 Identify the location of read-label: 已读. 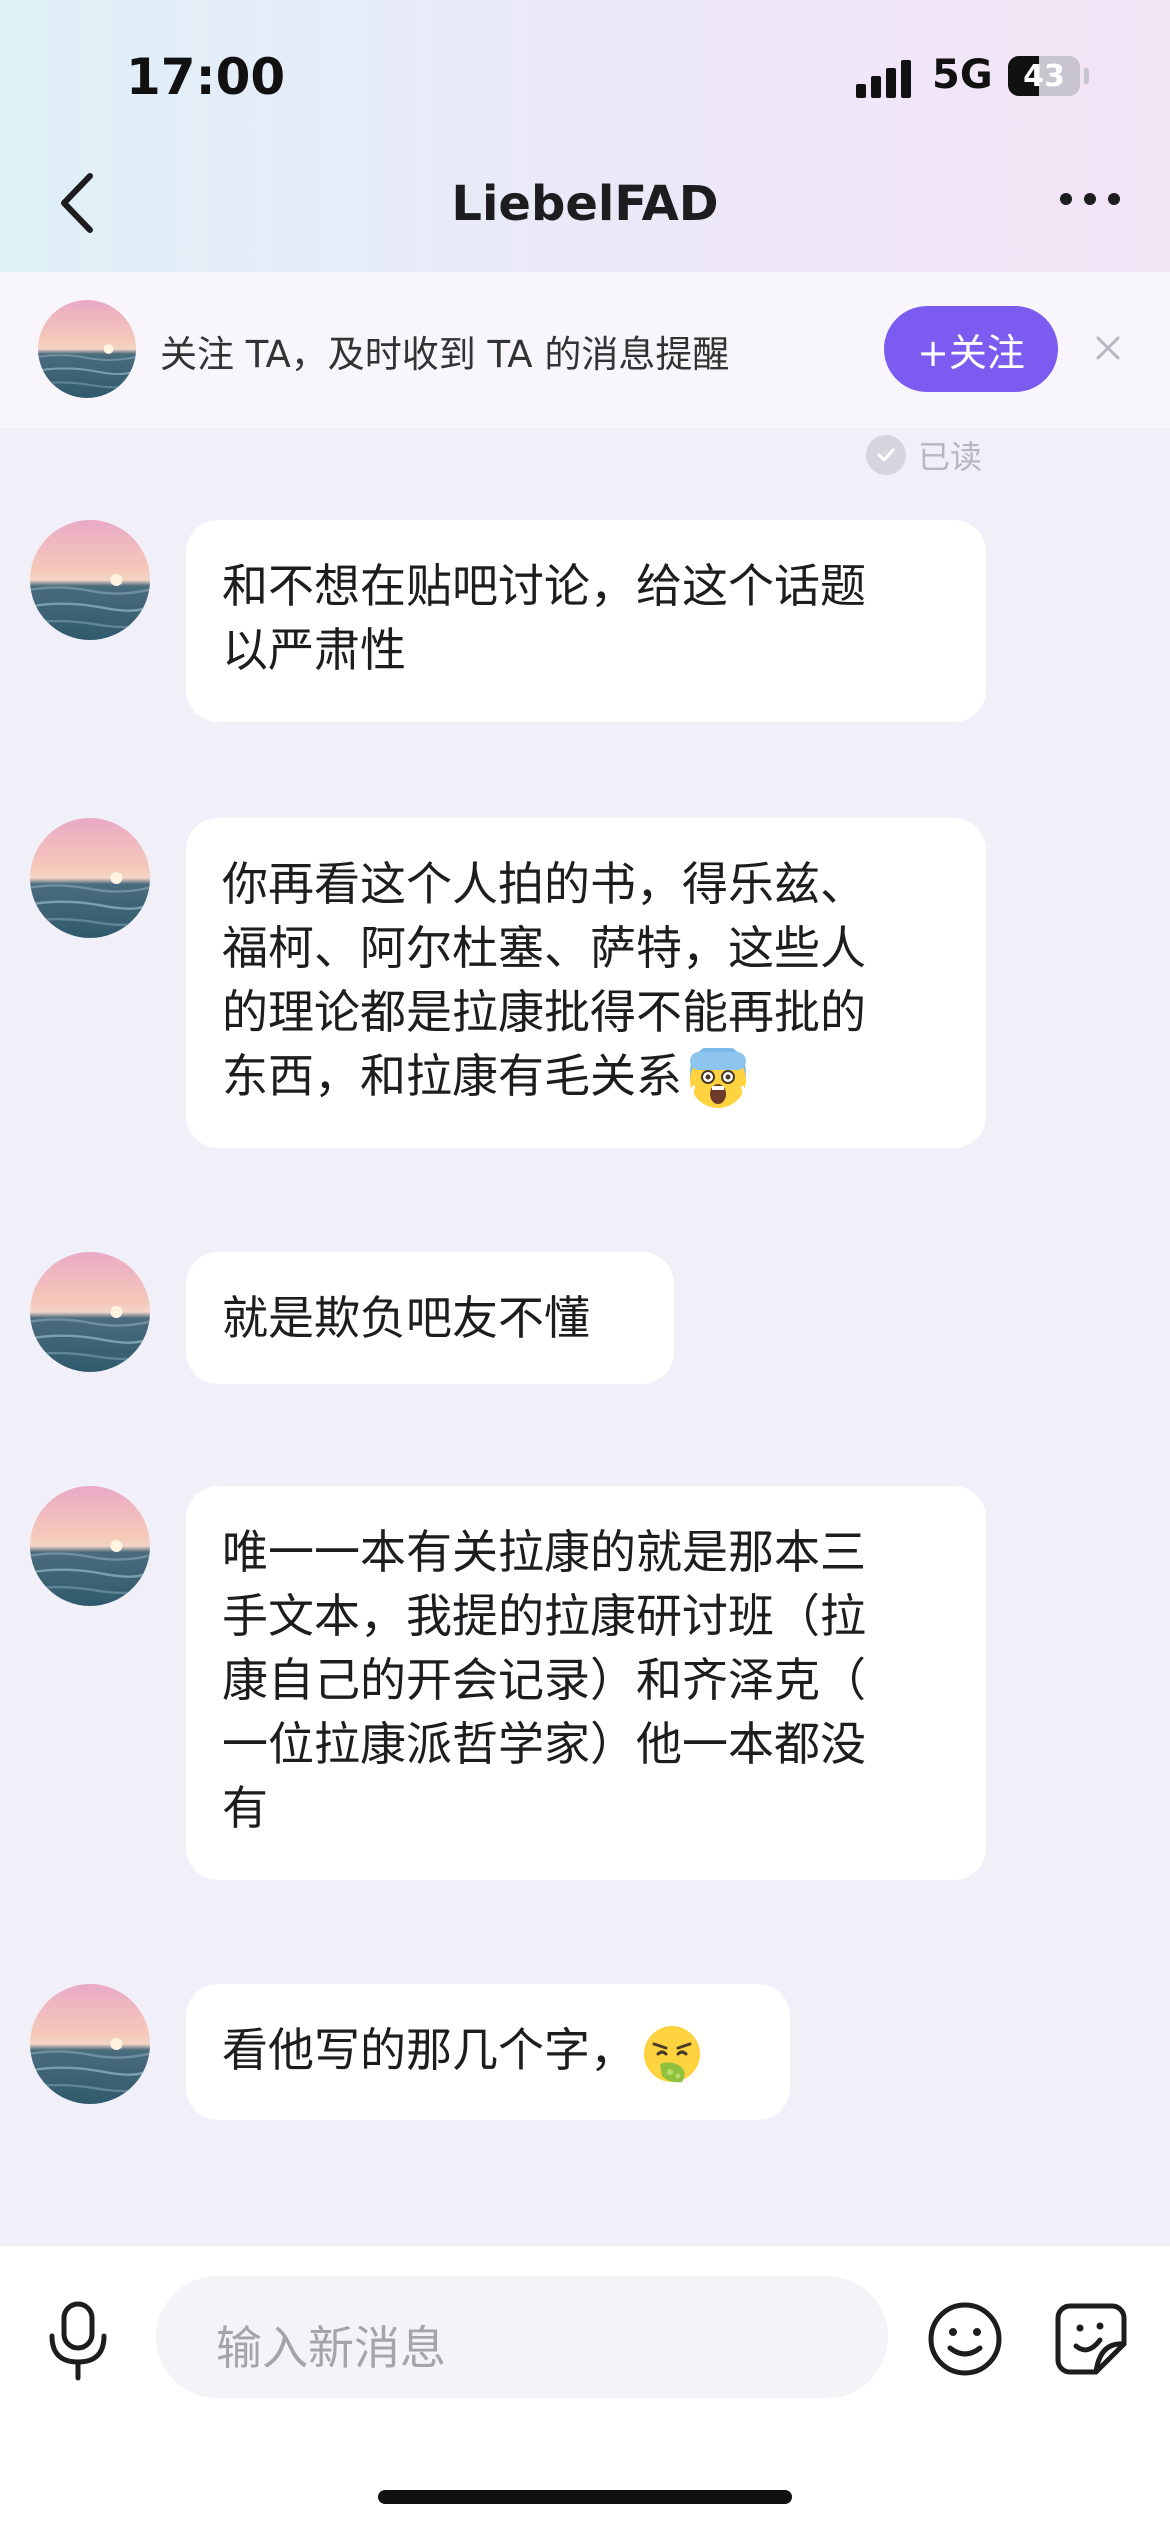
(950, 457).